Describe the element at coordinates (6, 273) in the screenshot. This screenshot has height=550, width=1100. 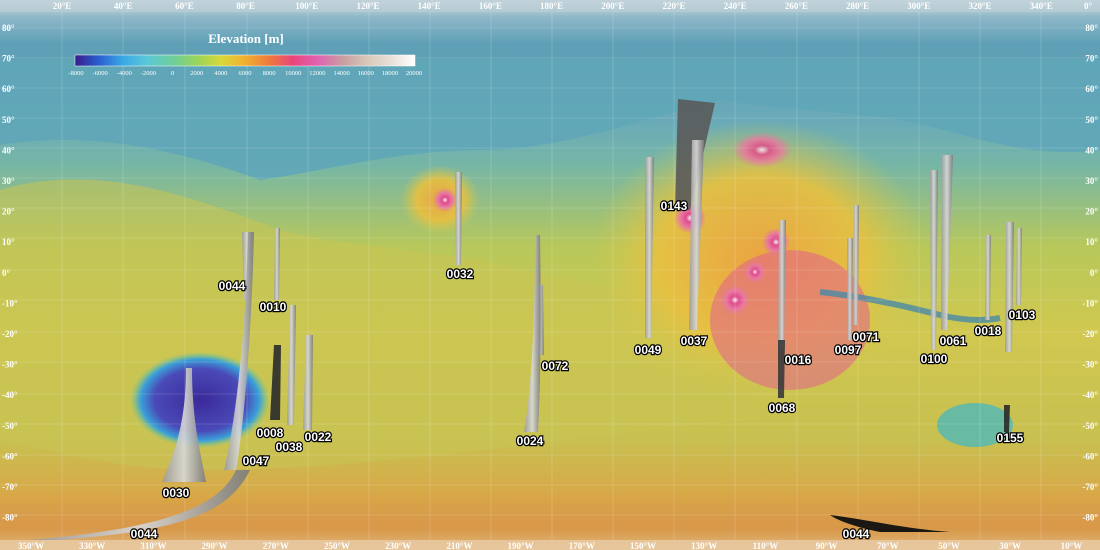
I see `left-lat-label: 0°` at that location.